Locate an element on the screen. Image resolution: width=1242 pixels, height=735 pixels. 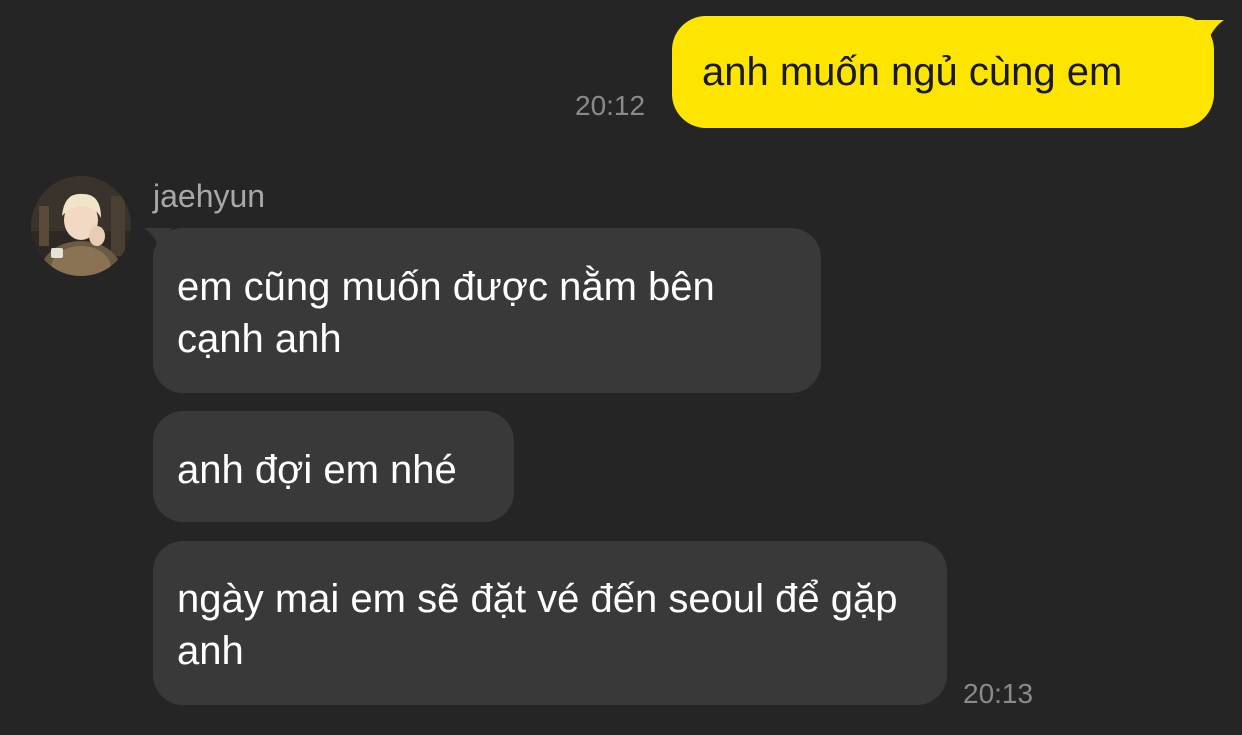
incoming-message-text: anh đợi em nhé is located at coordinates (317, 470).